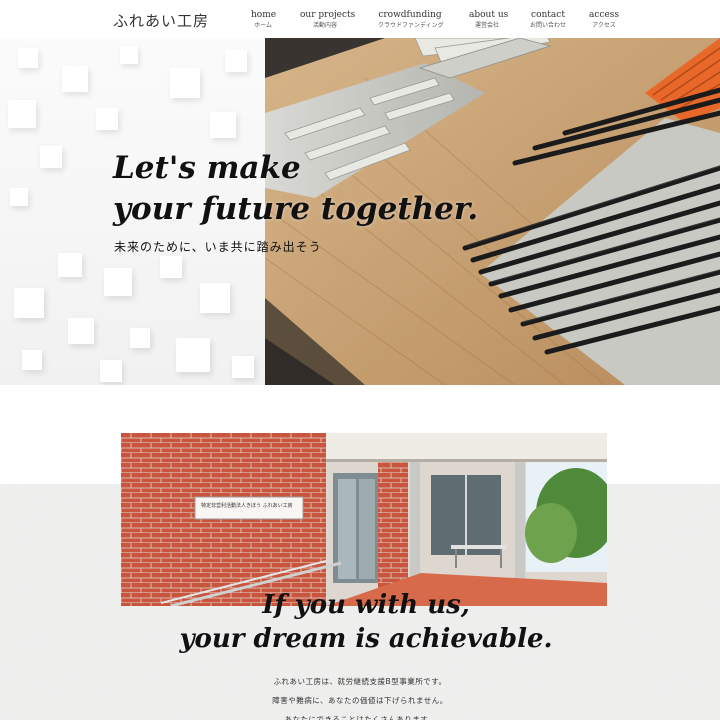  Describe the element at coordinates (604, 25) in the screenshot. I see `nav-access-sublabel: アクセス` at that location.